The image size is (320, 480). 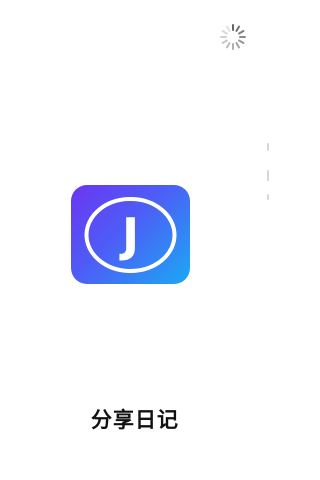 I want to click on logo-letter: J, so click(x=129, y=235).